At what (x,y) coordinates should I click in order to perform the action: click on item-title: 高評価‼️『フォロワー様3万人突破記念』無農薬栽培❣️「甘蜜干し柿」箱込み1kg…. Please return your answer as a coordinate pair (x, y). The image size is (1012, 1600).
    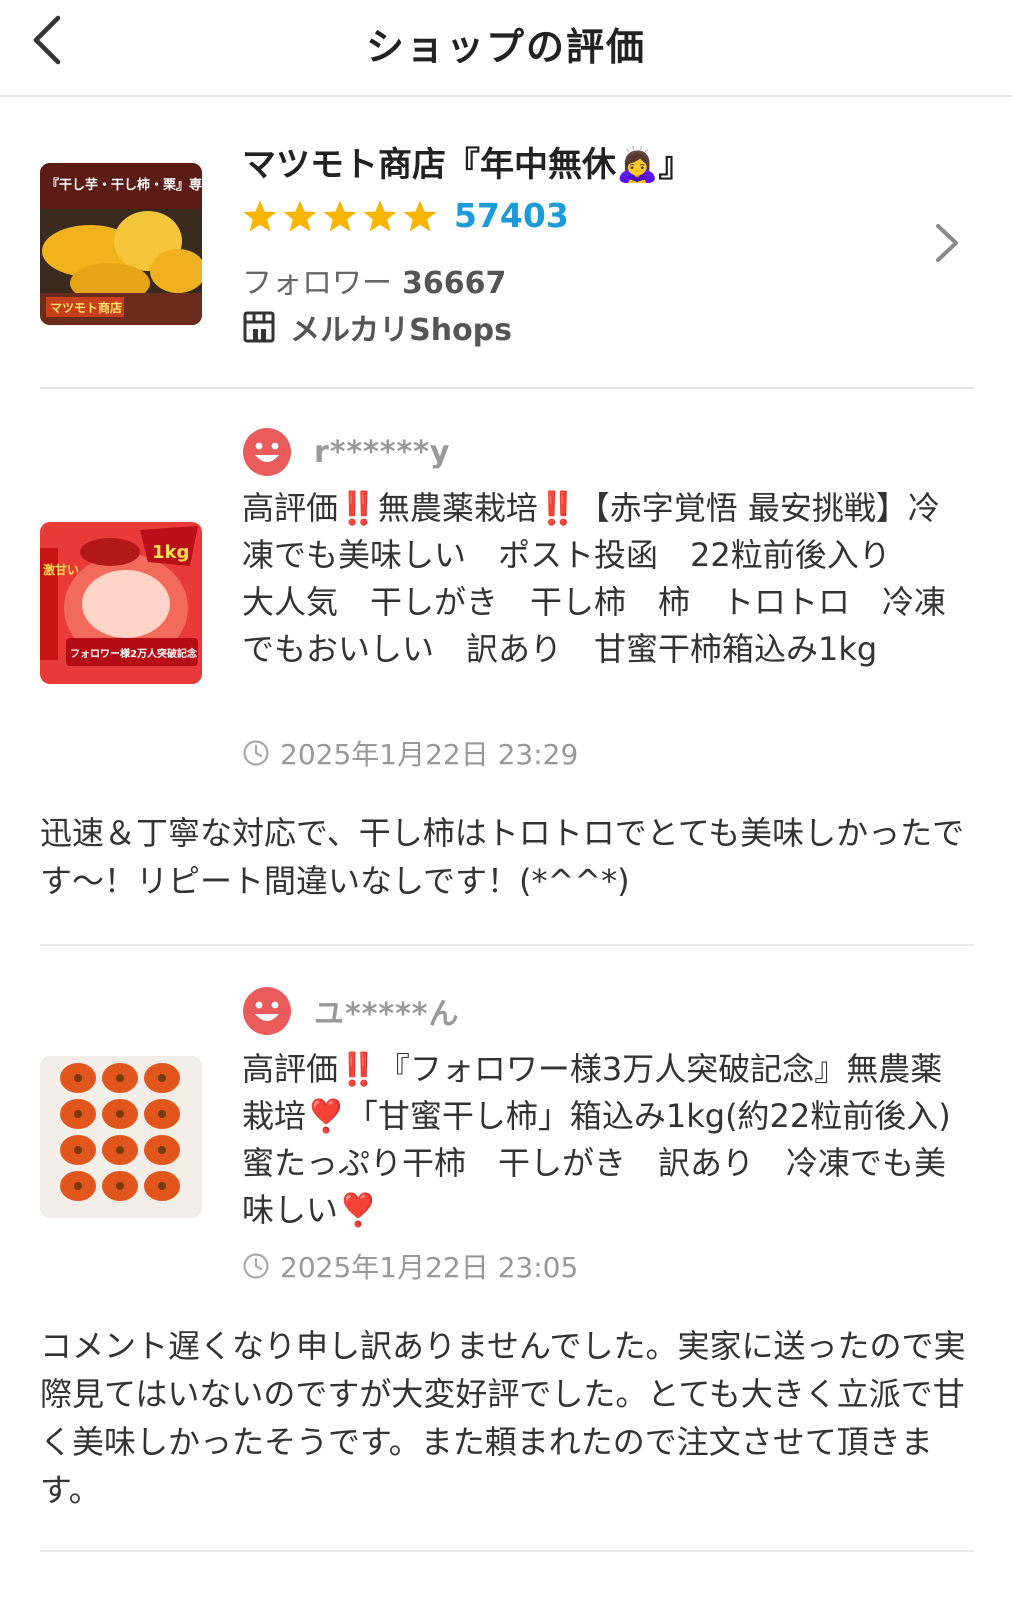
    Looking at the image, I should click on (598, 1140).